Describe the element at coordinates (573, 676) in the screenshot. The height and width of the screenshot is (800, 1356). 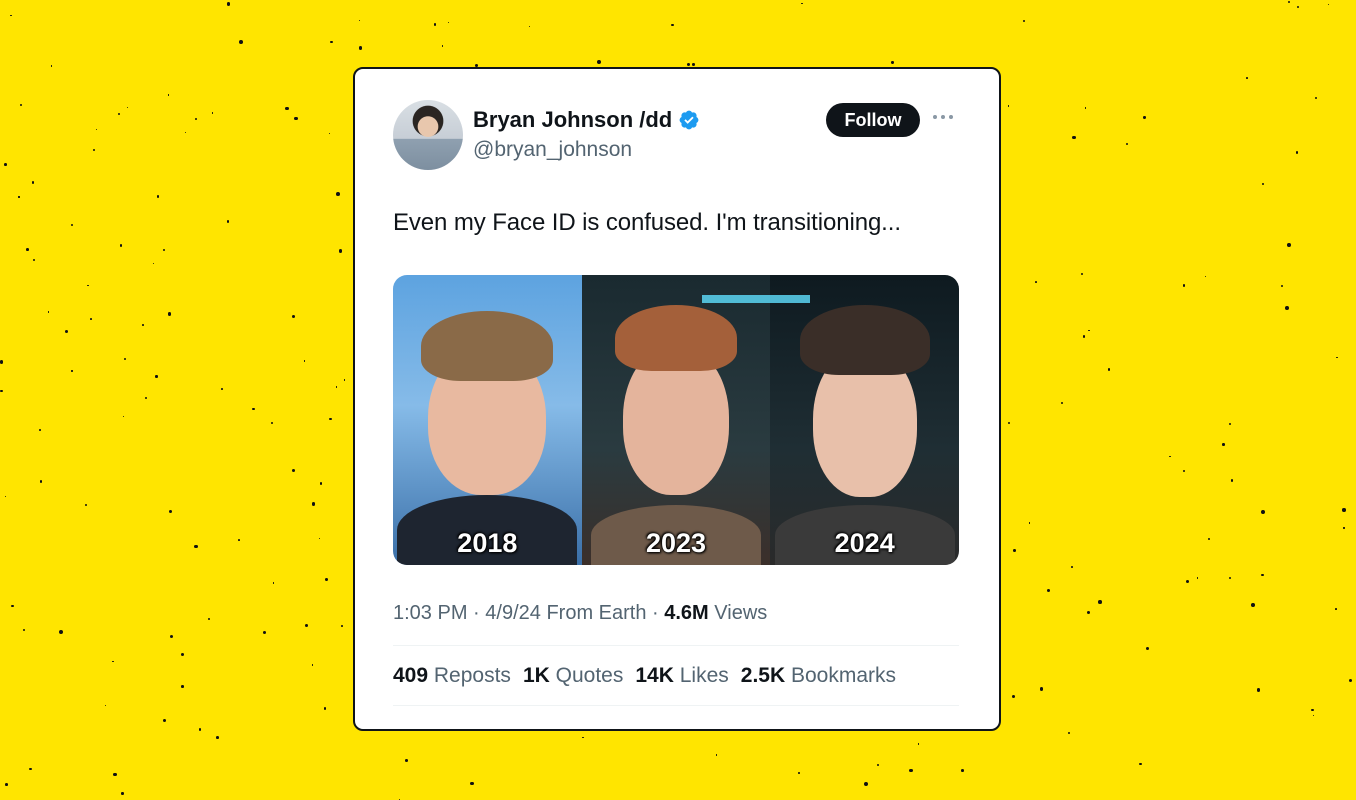
I see `stat-quotes: 1K Quotes` at that location.